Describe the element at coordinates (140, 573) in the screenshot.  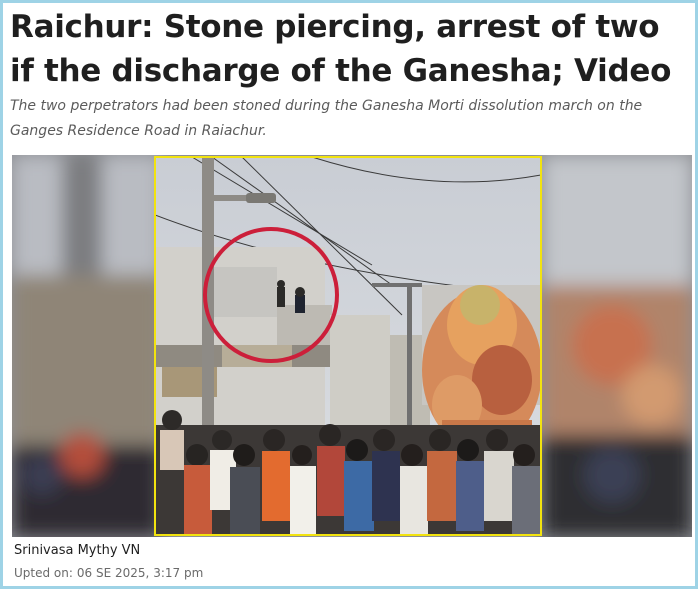
I see `updated-value: 06 SE 2025, 3:17 pm` at that location.